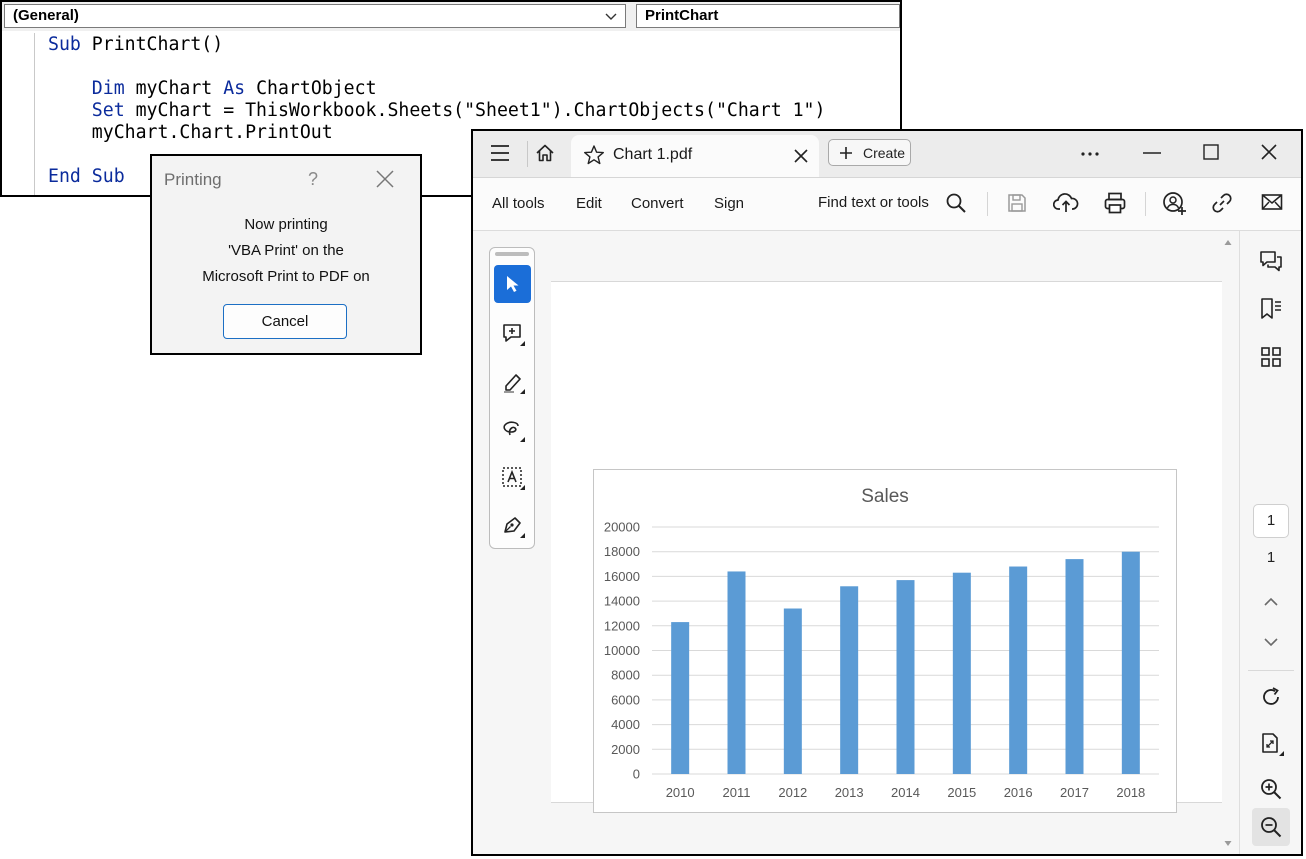 This screenshot has width=1306, height=859. Describe the element at coordinates (682, 15) in the screenshot. I see `procedure-combo-value: PrintChart` at that location.